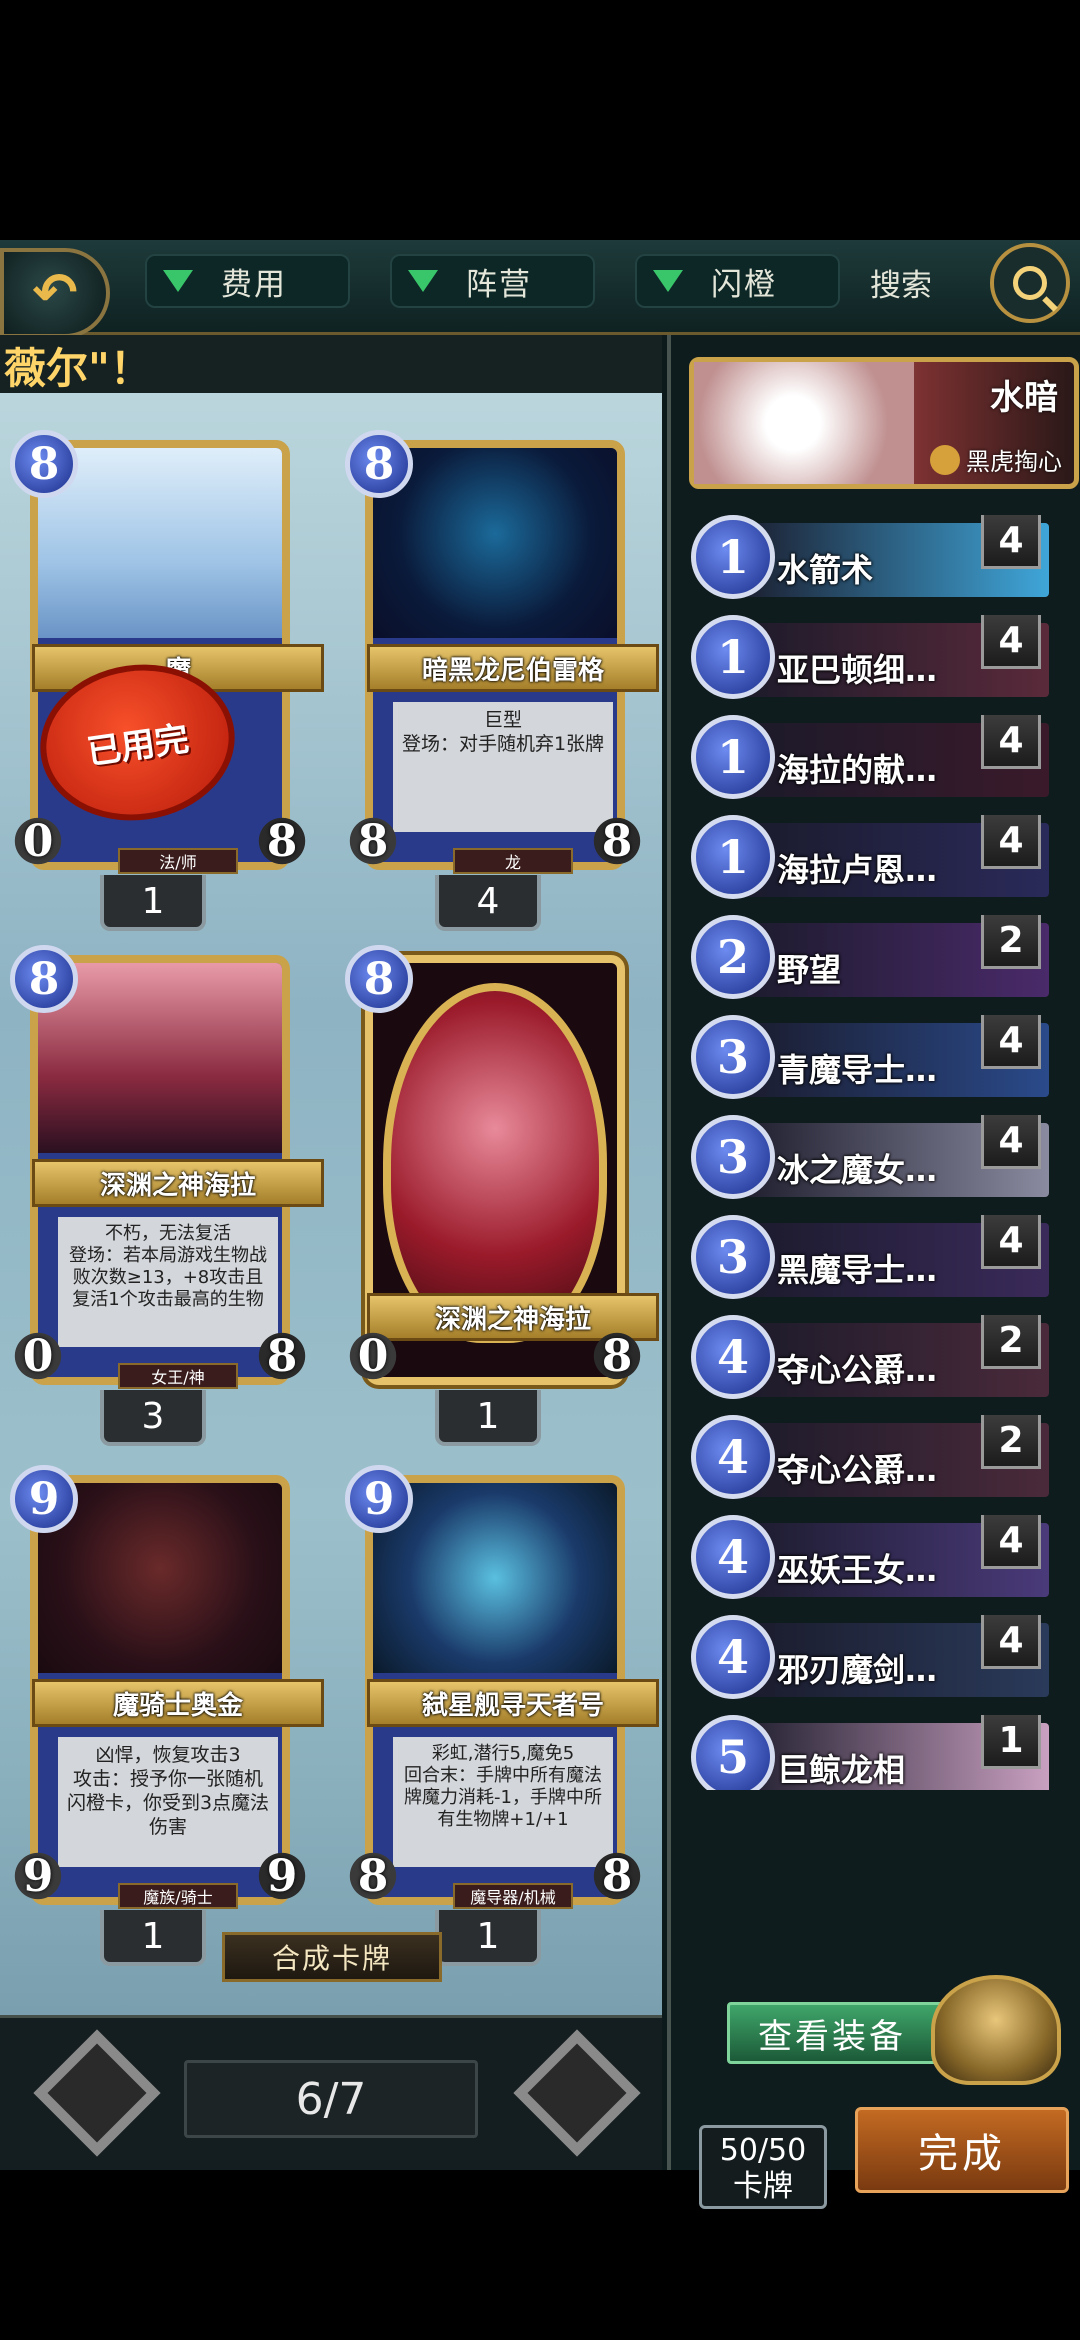 The image size is (1080, 2340). What do you see at coordinates (1011, 1442) in the screenshot?
I see `deck-card-quantity: 2` at bounding box center [1011, 1442].